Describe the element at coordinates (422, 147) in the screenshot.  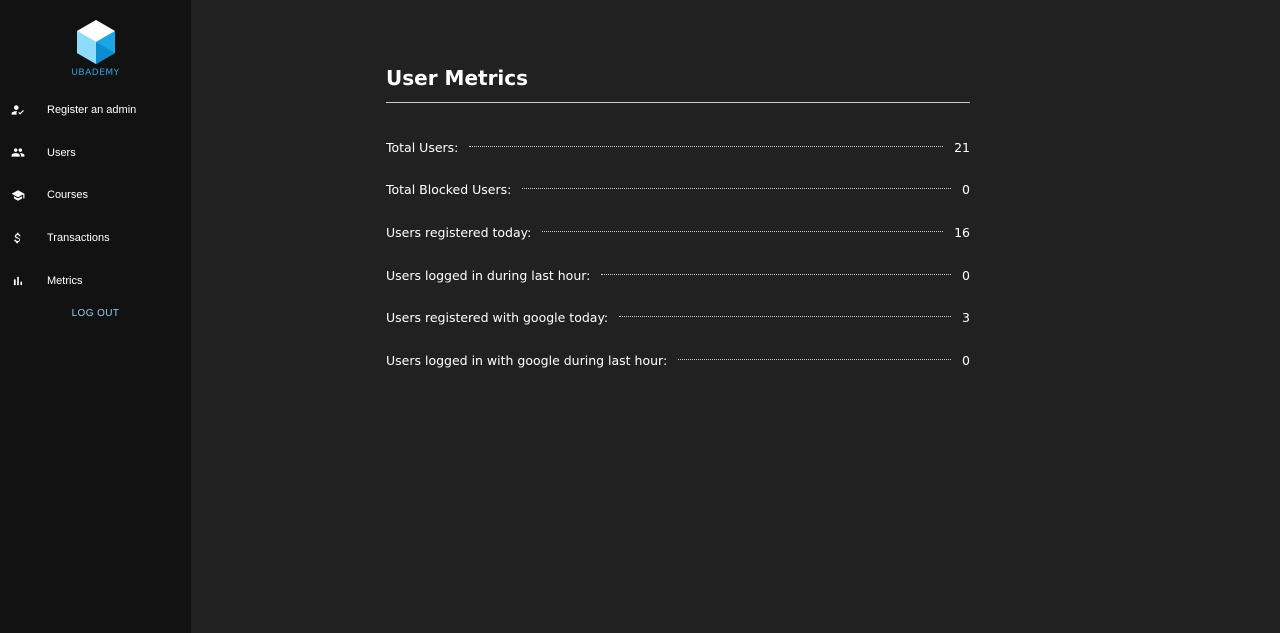
I see `metric-label: Total Users:` at that location.